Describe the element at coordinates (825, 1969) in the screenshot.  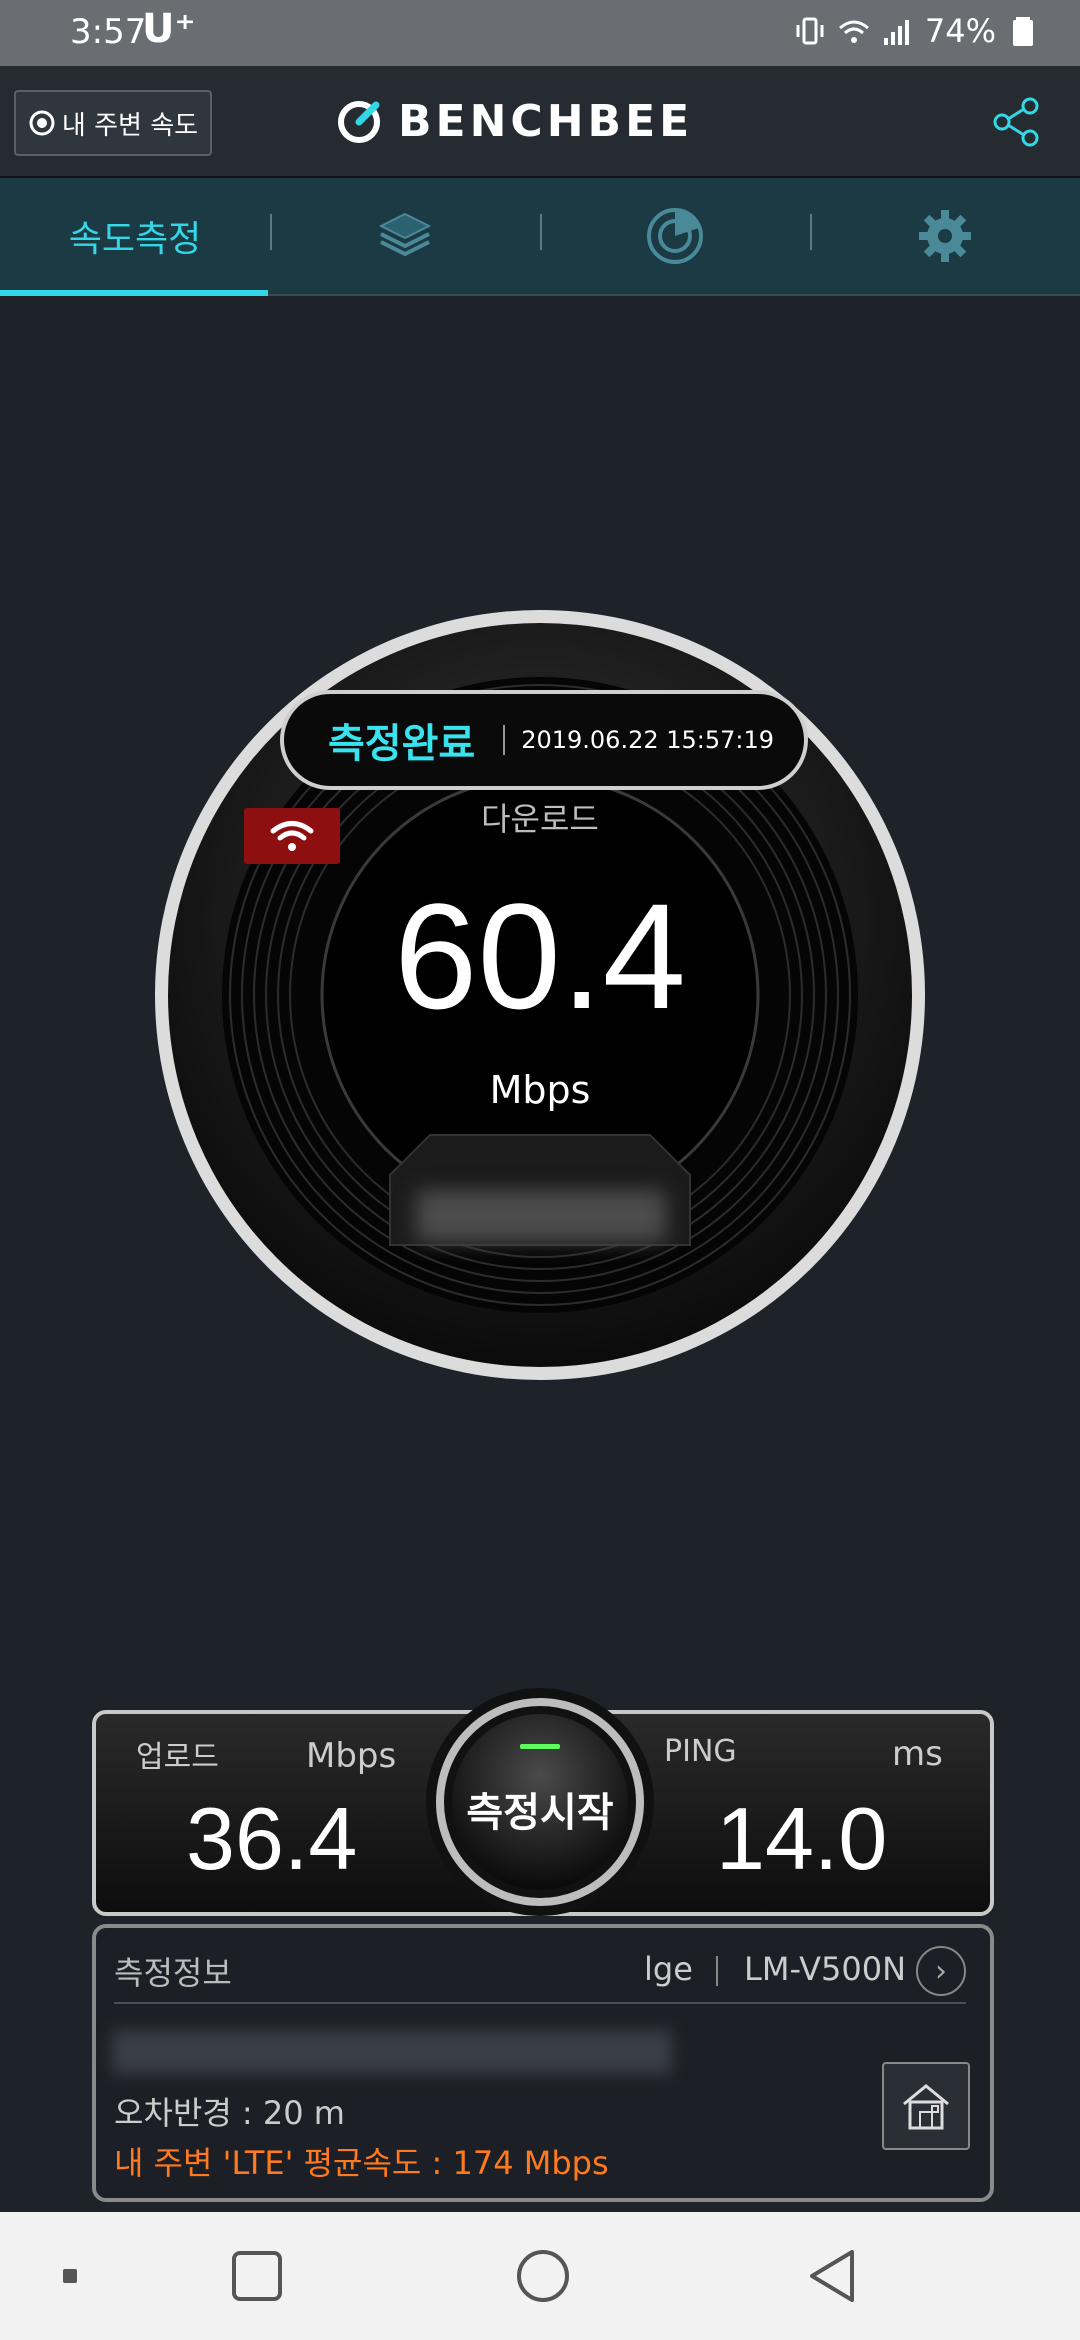
I see `device-model: LM-V500N` at that location.